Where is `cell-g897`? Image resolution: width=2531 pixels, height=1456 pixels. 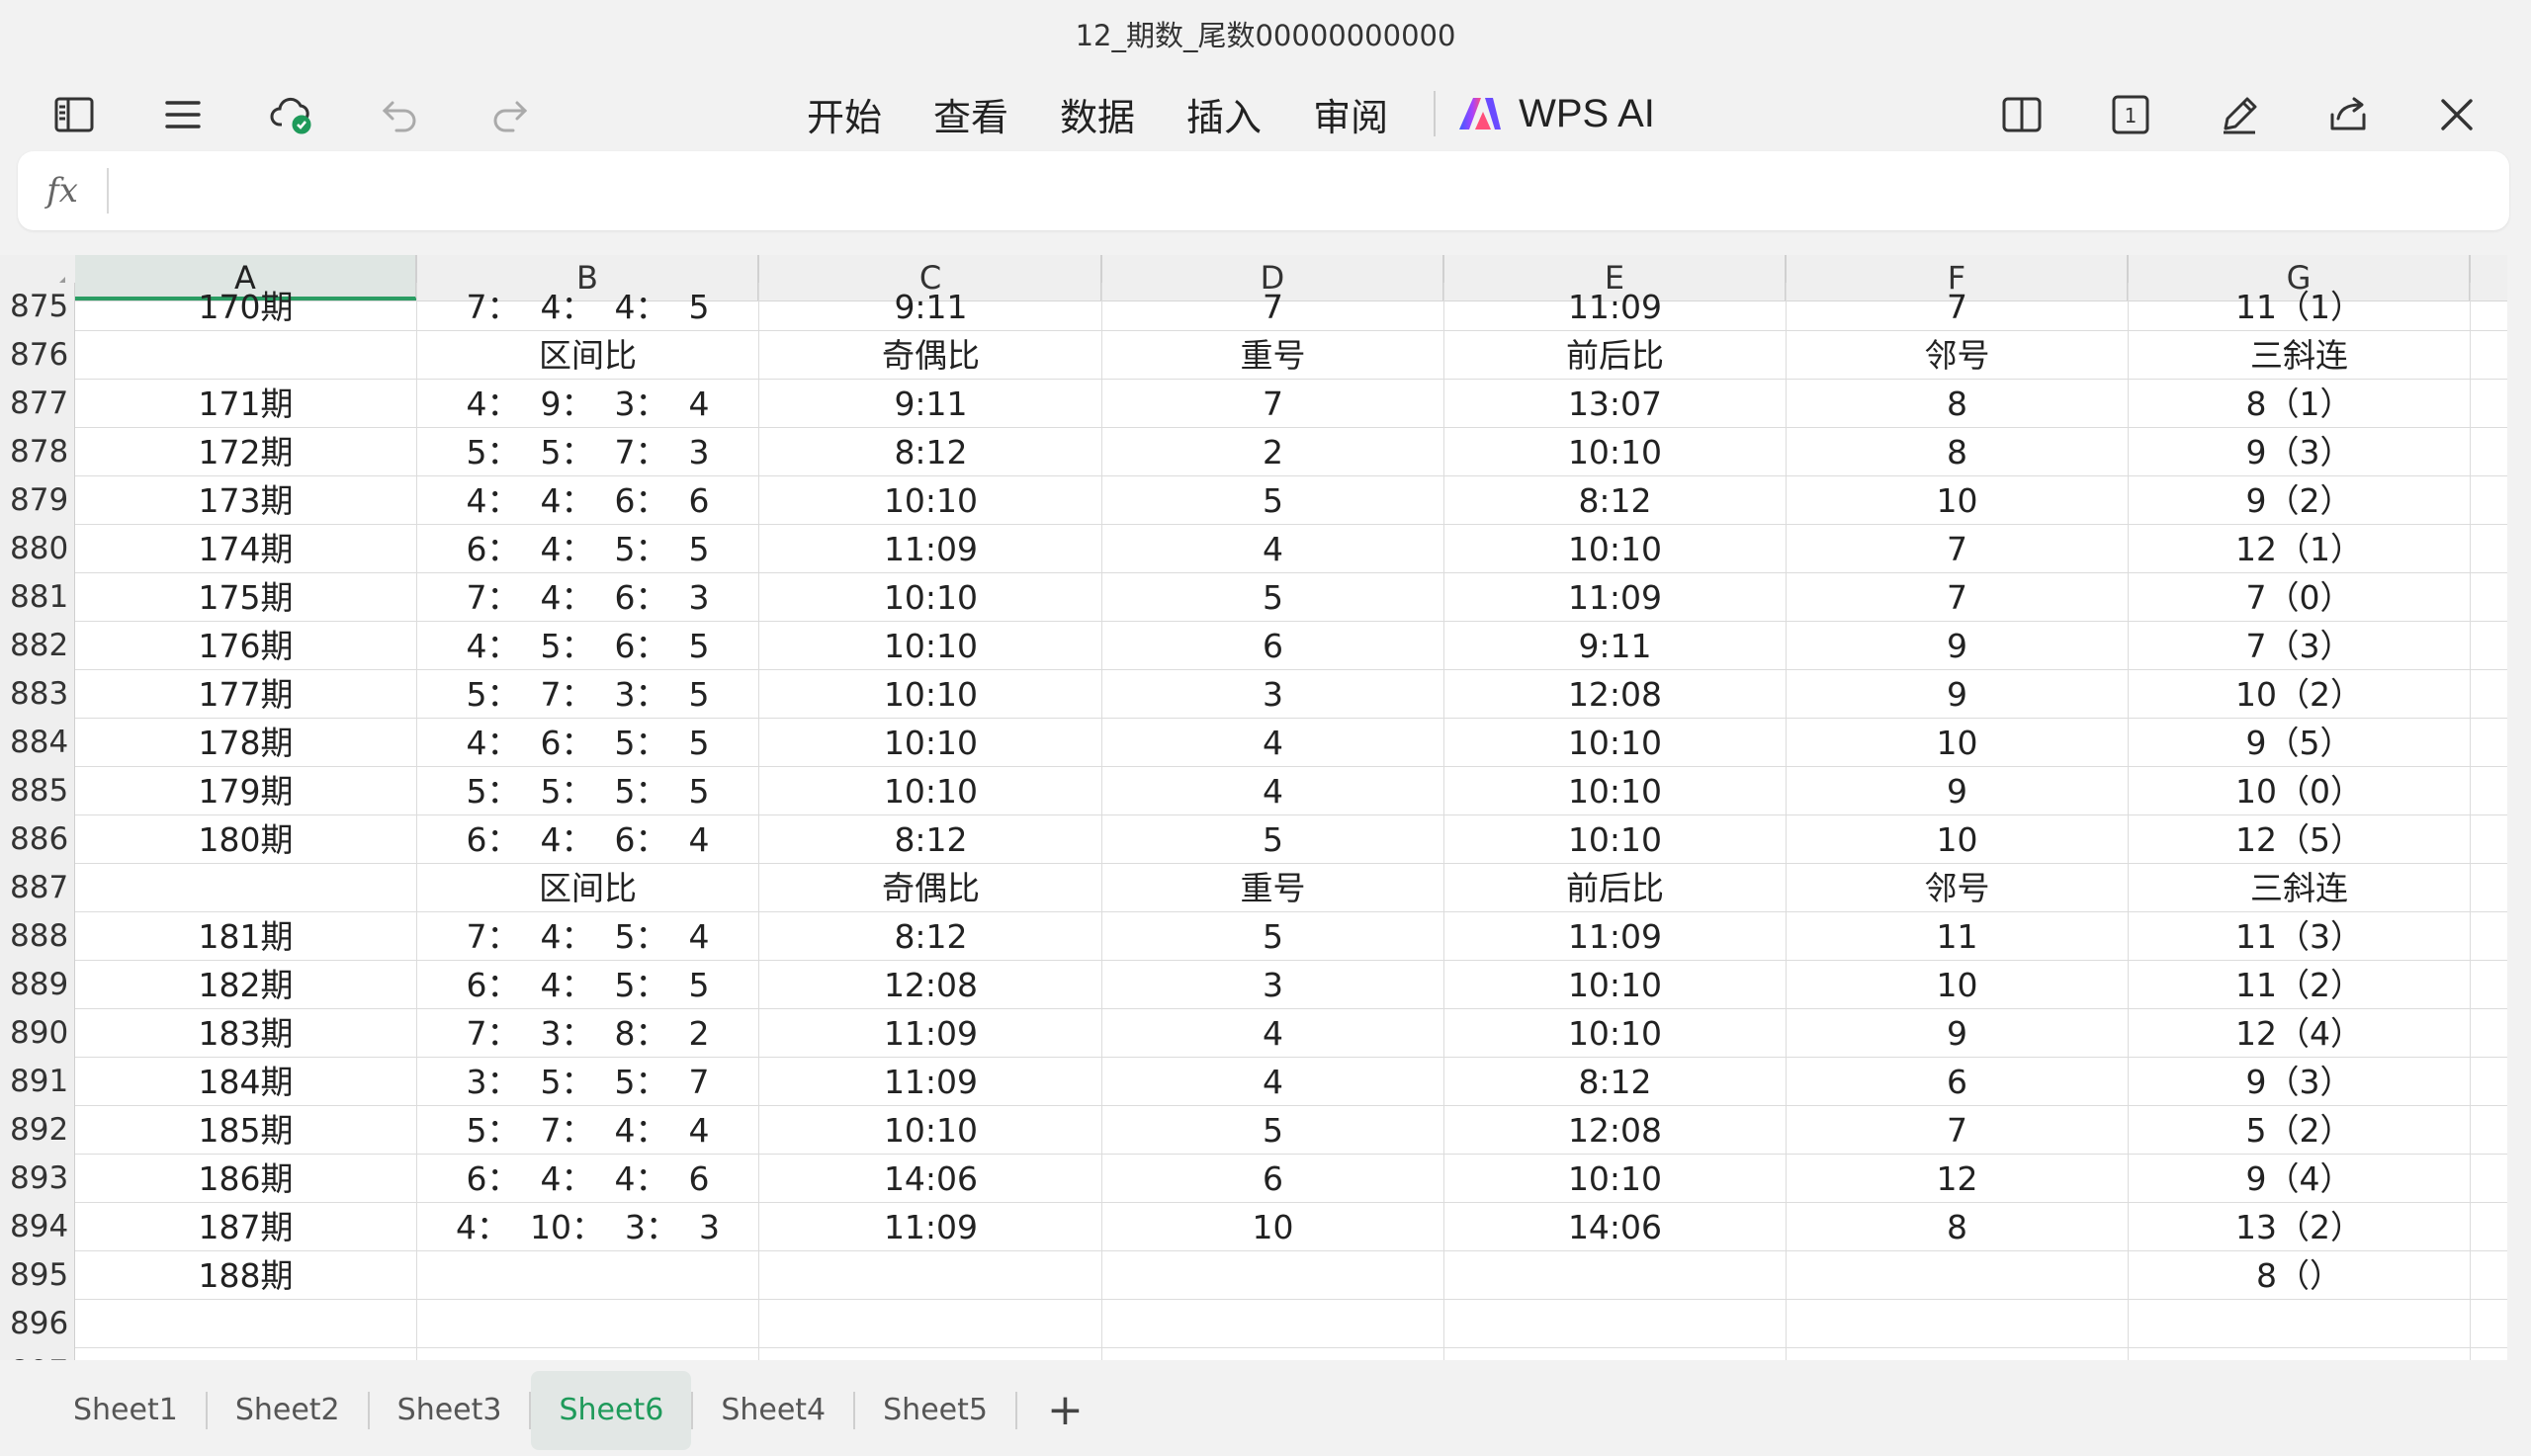 cell-g897 is located at coordinates (2300, 1354).